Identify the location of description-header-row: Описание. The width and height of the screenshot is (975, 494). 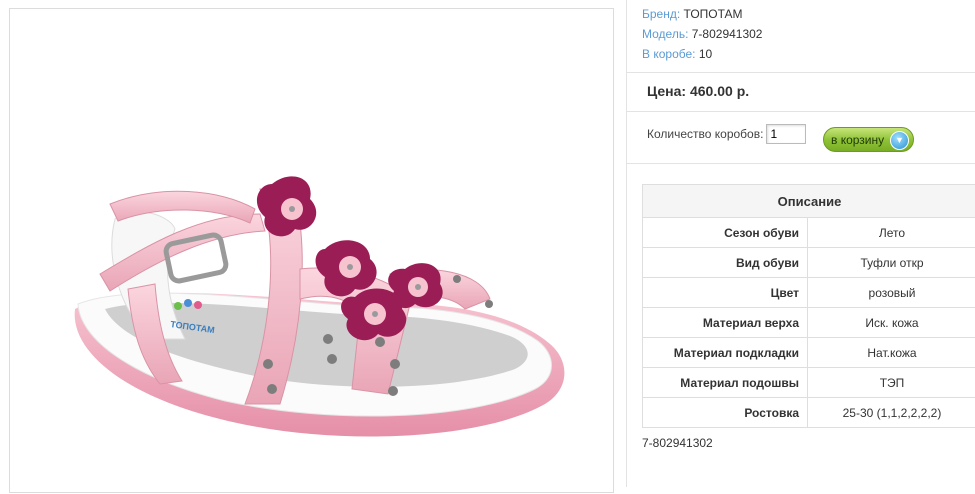
(809, 201).